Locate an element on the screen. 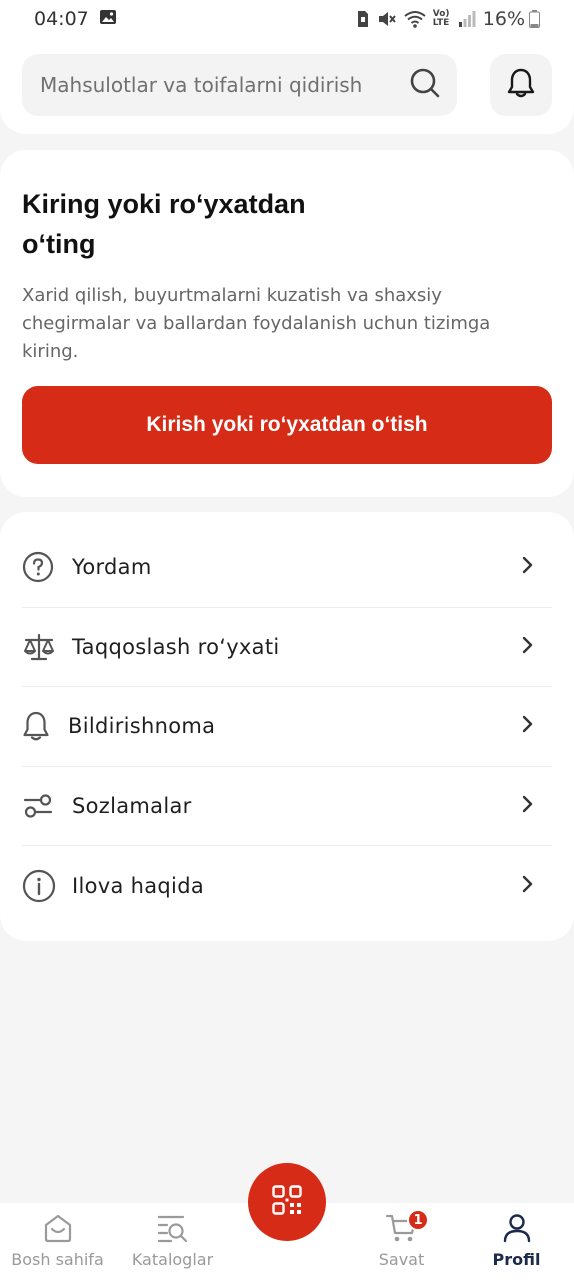  menu-item-about: Ilova haqida is located at coordinates (287, 886).